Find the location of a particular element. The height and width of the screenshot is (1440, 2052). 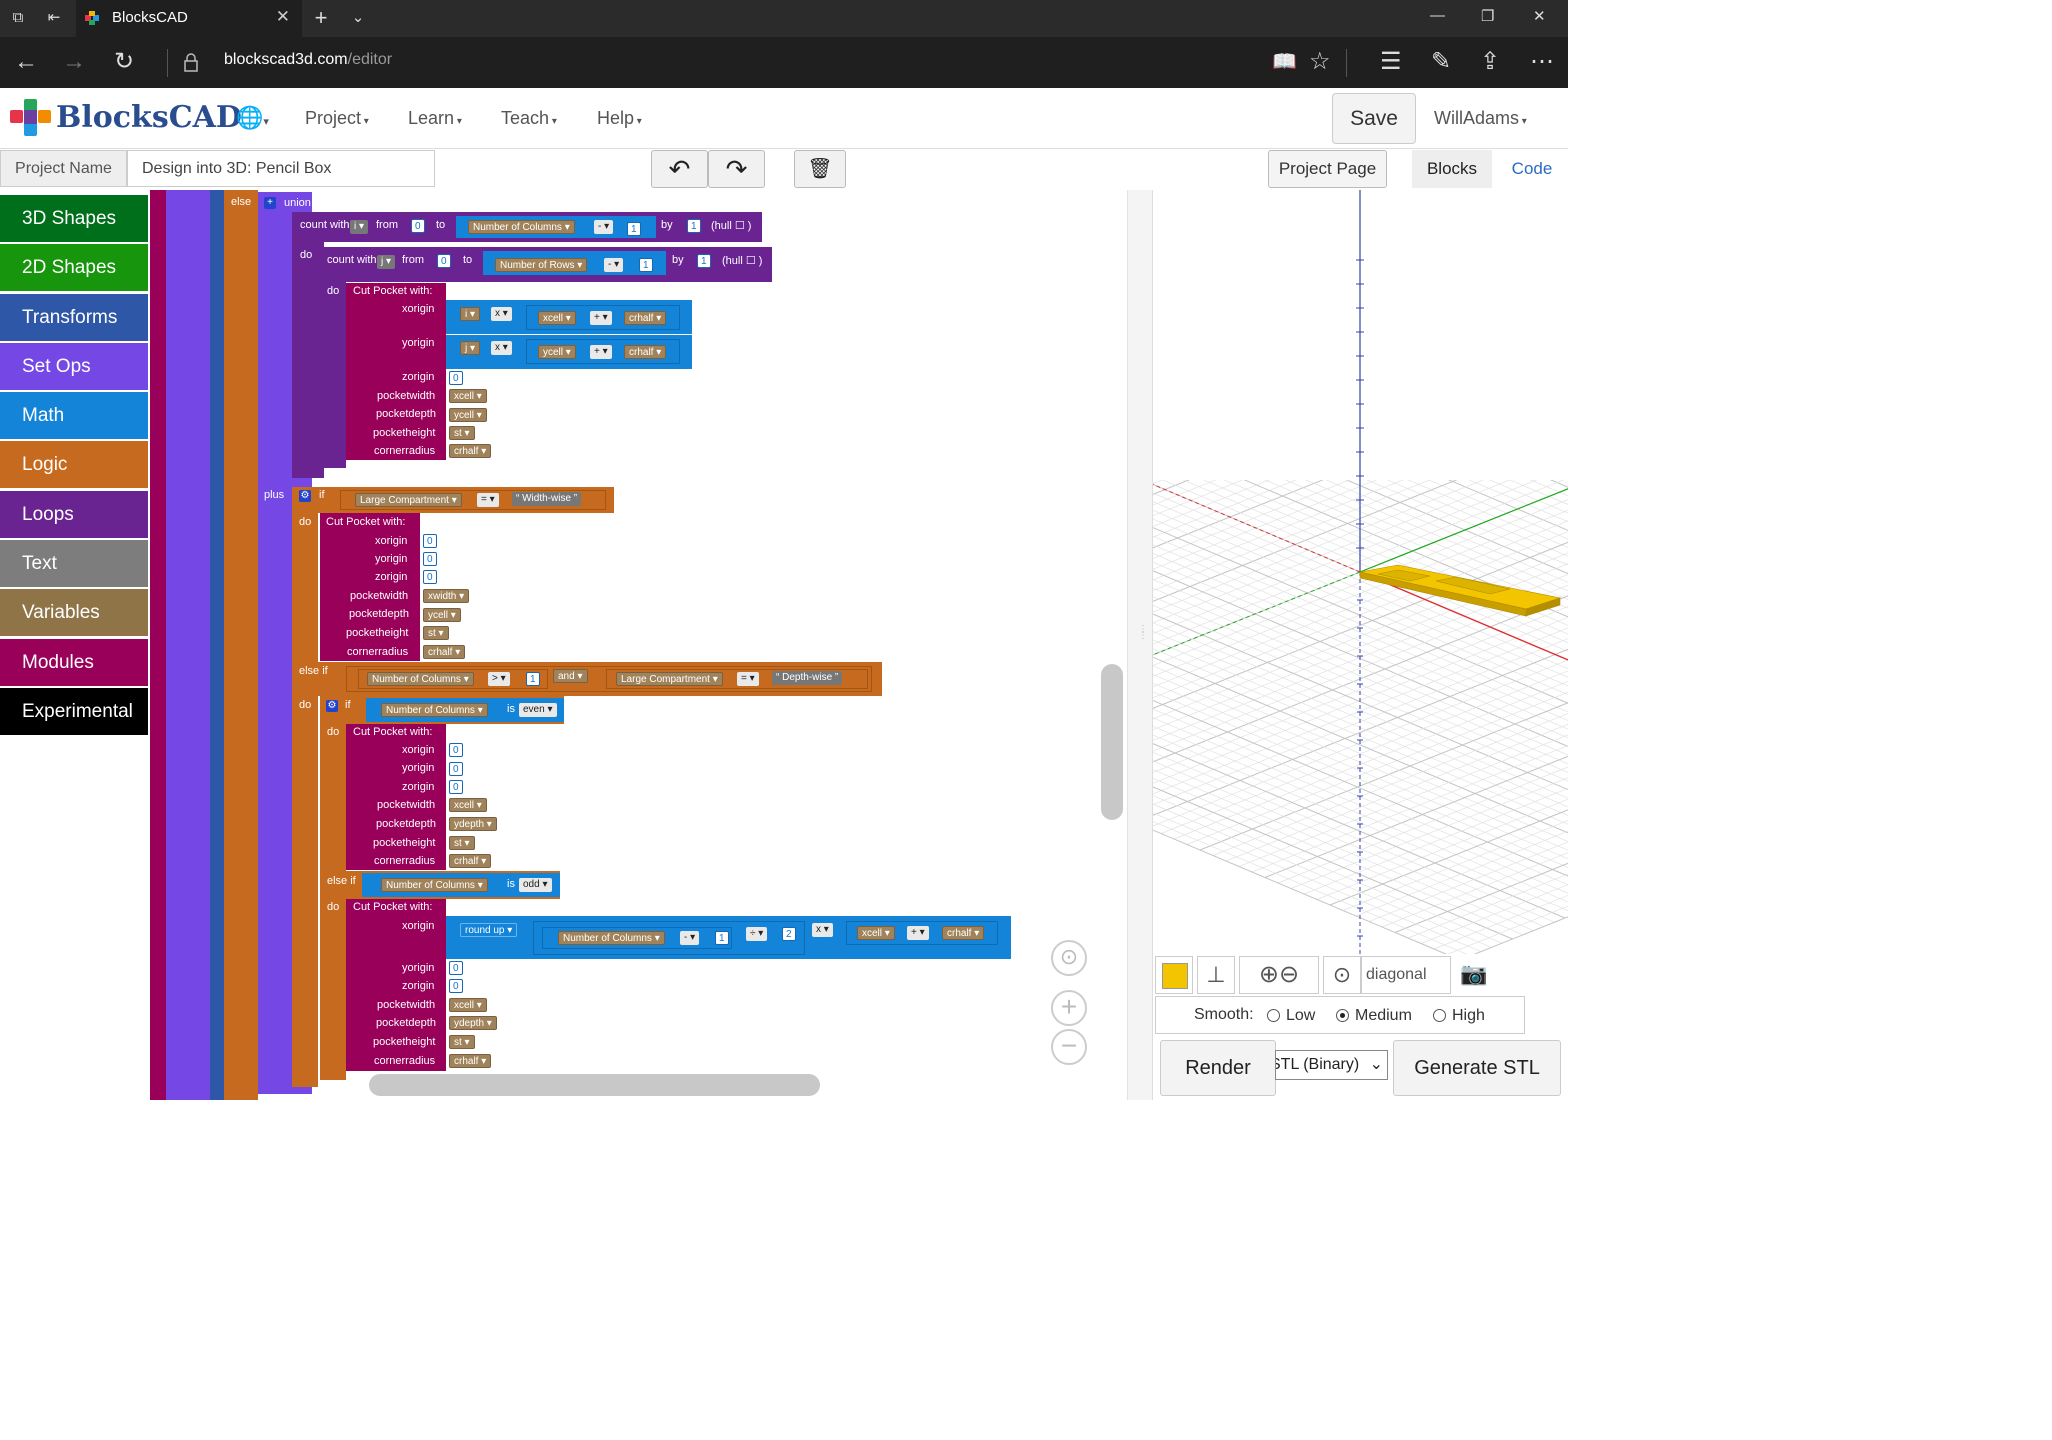

category-2d-shapes: 2D Shapes is located at coordinates (74, 268).